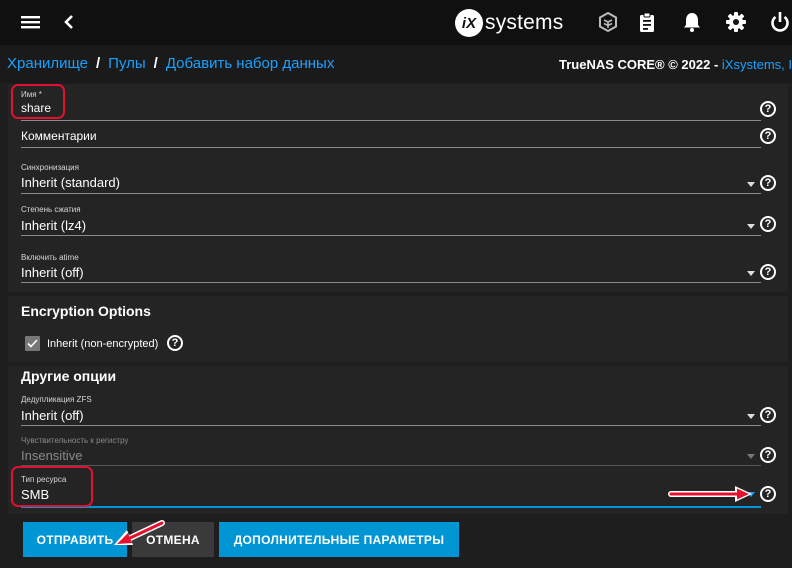 The width and height of the screenshot is (792, 568). I want to click on arrow-to-caret-icon, so click(710, 494).